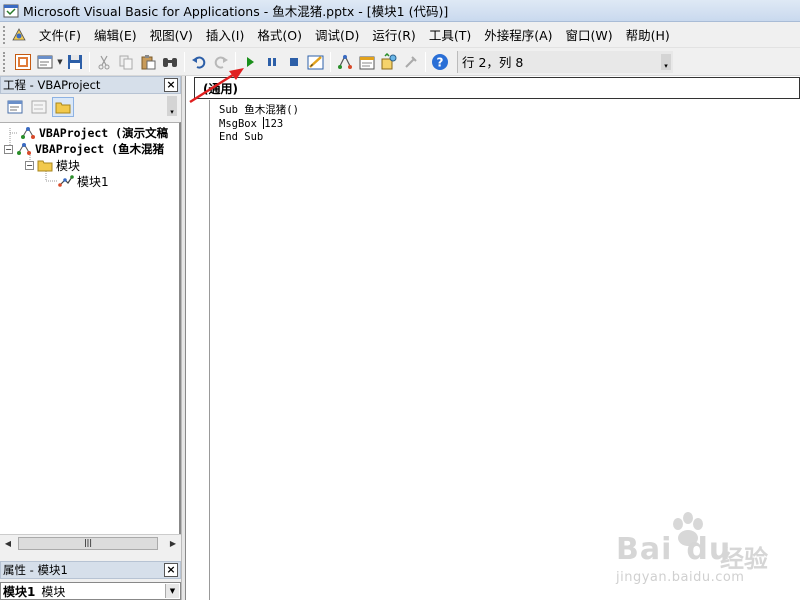 This screenshot has height=600, width=800. What do you see at coordinates (15, 107) in the screenshot?
I see `view-code-button` at bounding box center [15, 107].